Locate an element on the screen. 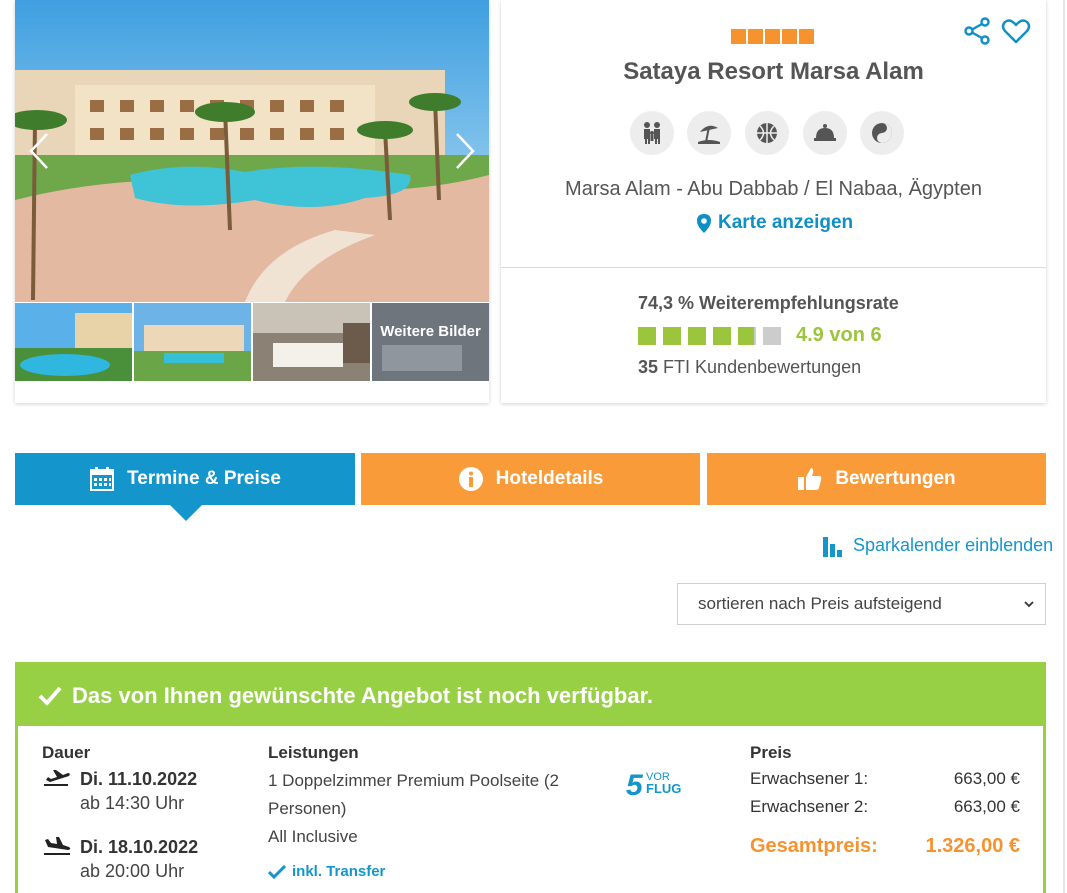  savings-calendar-link: Sparkalender einblenden is located at coordinates (937, 545).